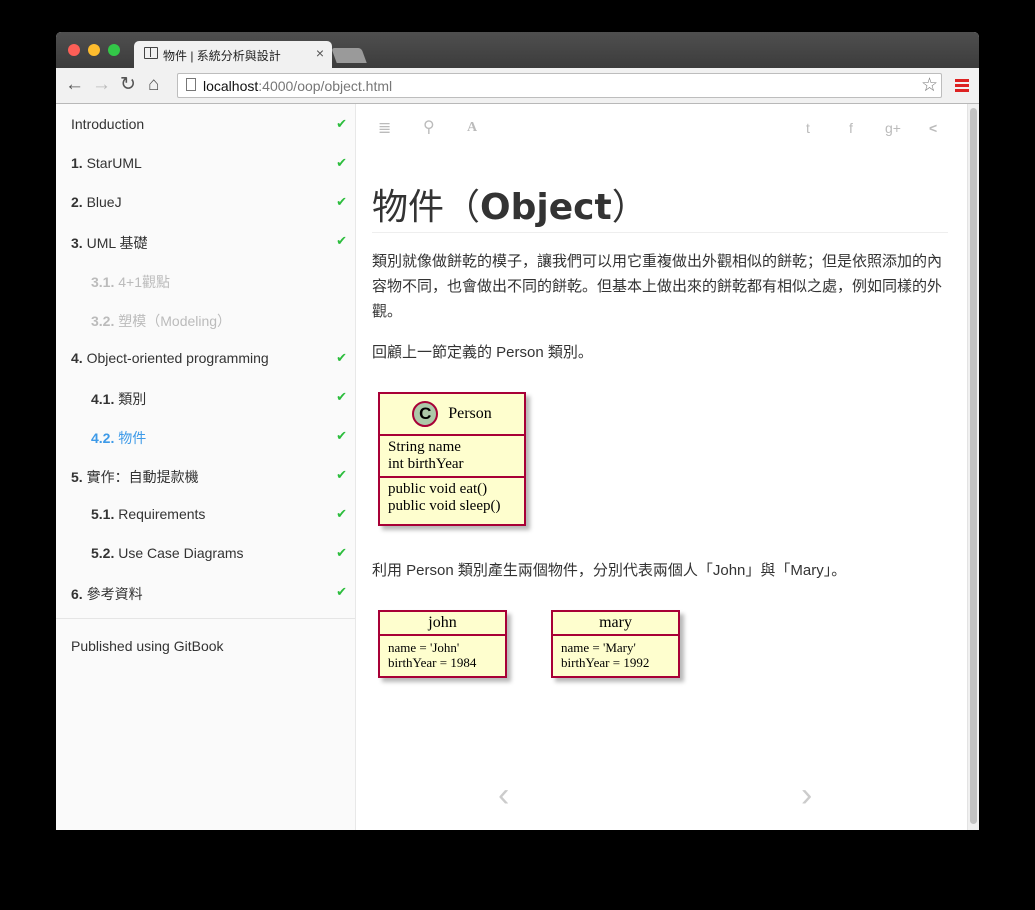 Image resolution: width=1035 pixels, height=910 pixels. Describe the element at coordinates (482, 352) in the screenshot. I see `recap-paragraph: 回顧上一節定義的 Person 類別。` at that location.